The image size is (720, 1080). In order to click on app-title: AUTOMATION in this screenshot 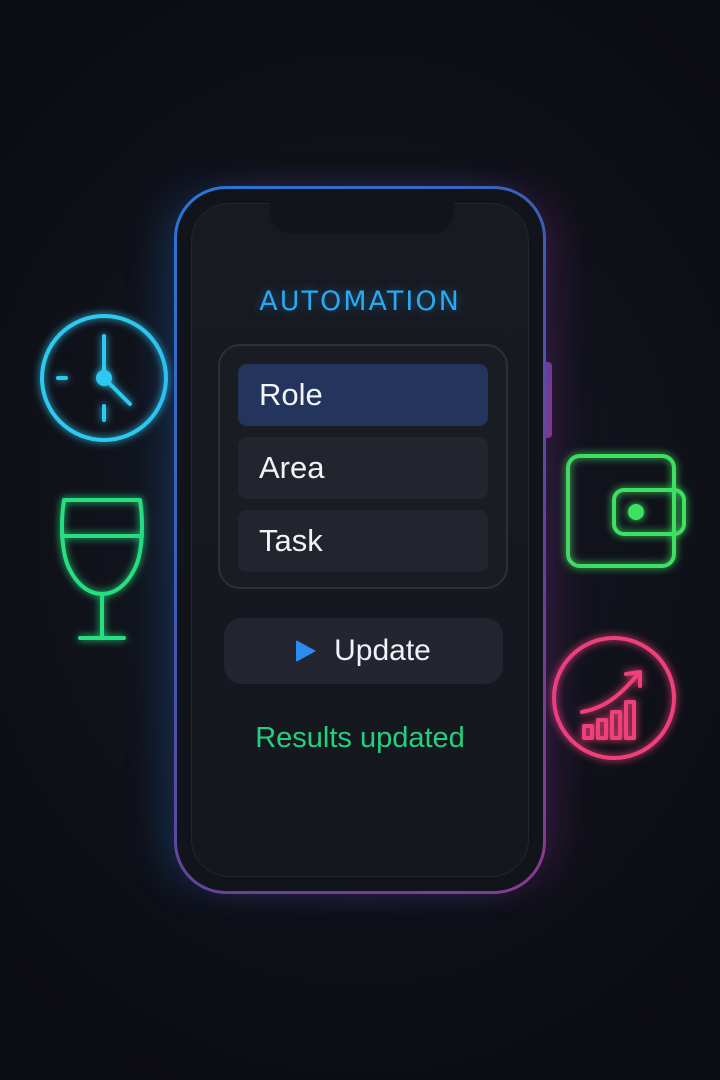, I will do `click(360, 301)`.